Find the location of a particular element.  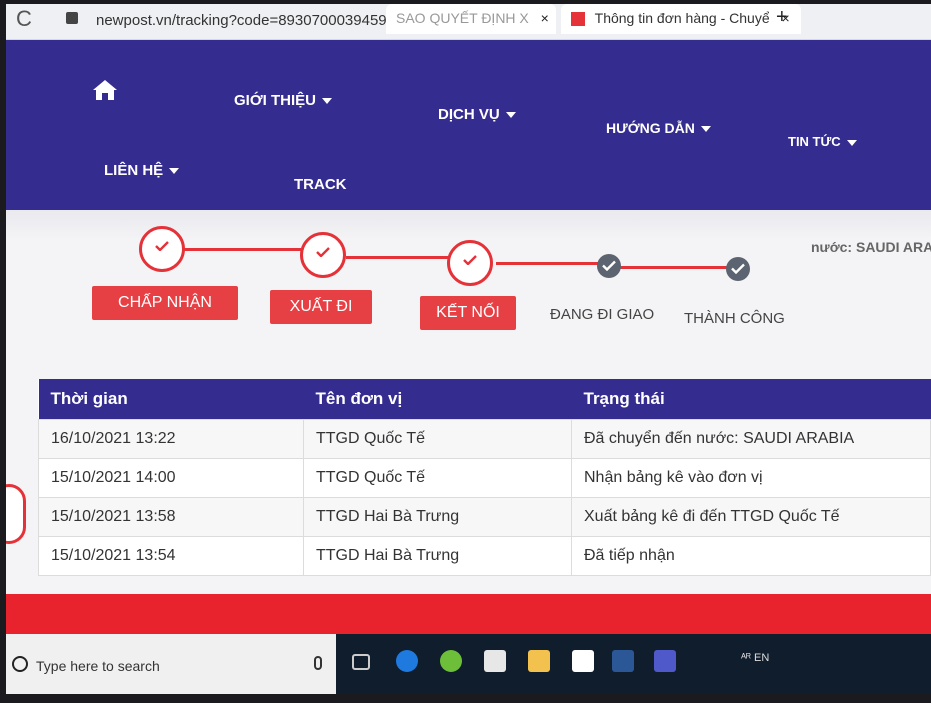

address-bar: newpost.vn/tracking?code=893070003945902 is located at coordinates (249, 20).